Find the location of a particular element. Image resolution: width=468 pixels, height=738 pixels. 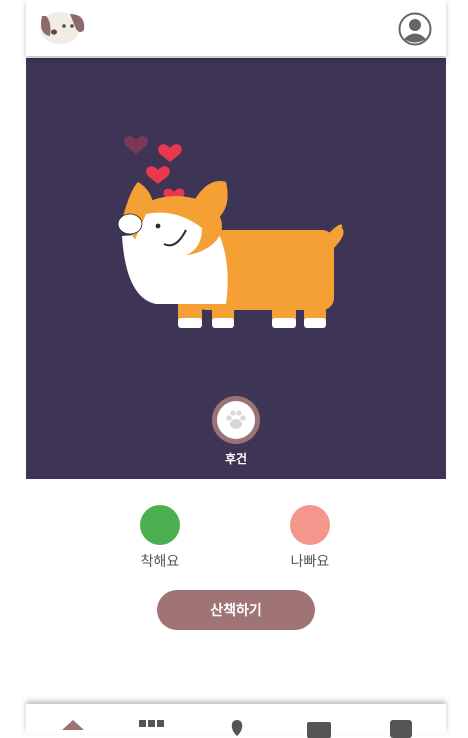

app-header is located at coordinates (236, 28).